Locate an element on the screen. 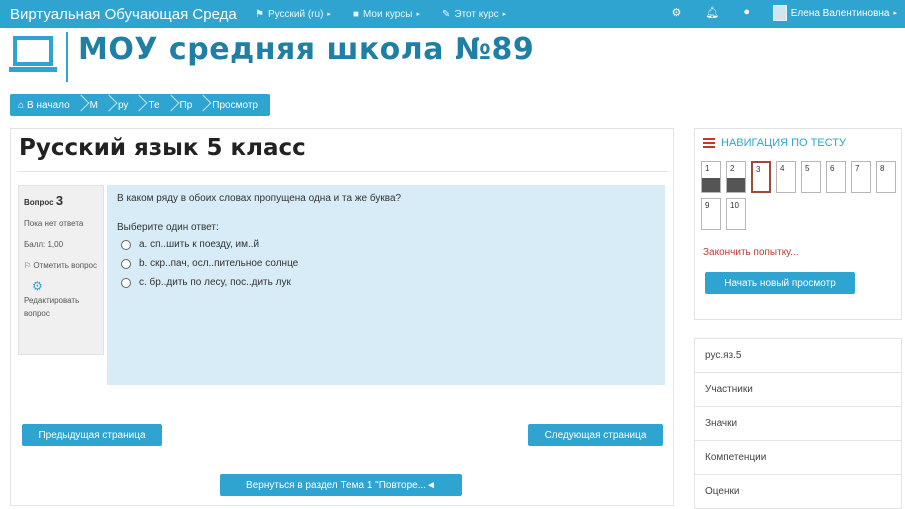 The image size is (905, 509). user-name: Елена Валентиновна is located at coordinates (840, 13).